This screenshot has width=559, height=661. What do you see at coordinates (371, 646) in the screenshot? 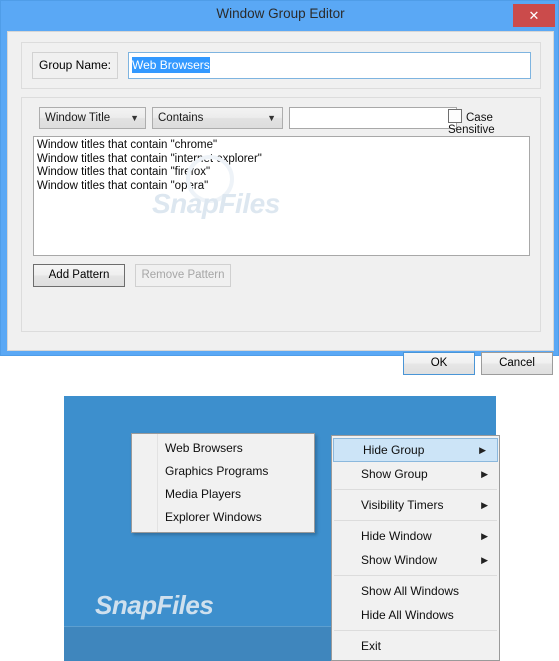
I see `menu-item-label: Exit` at bounding box center [371, 646].